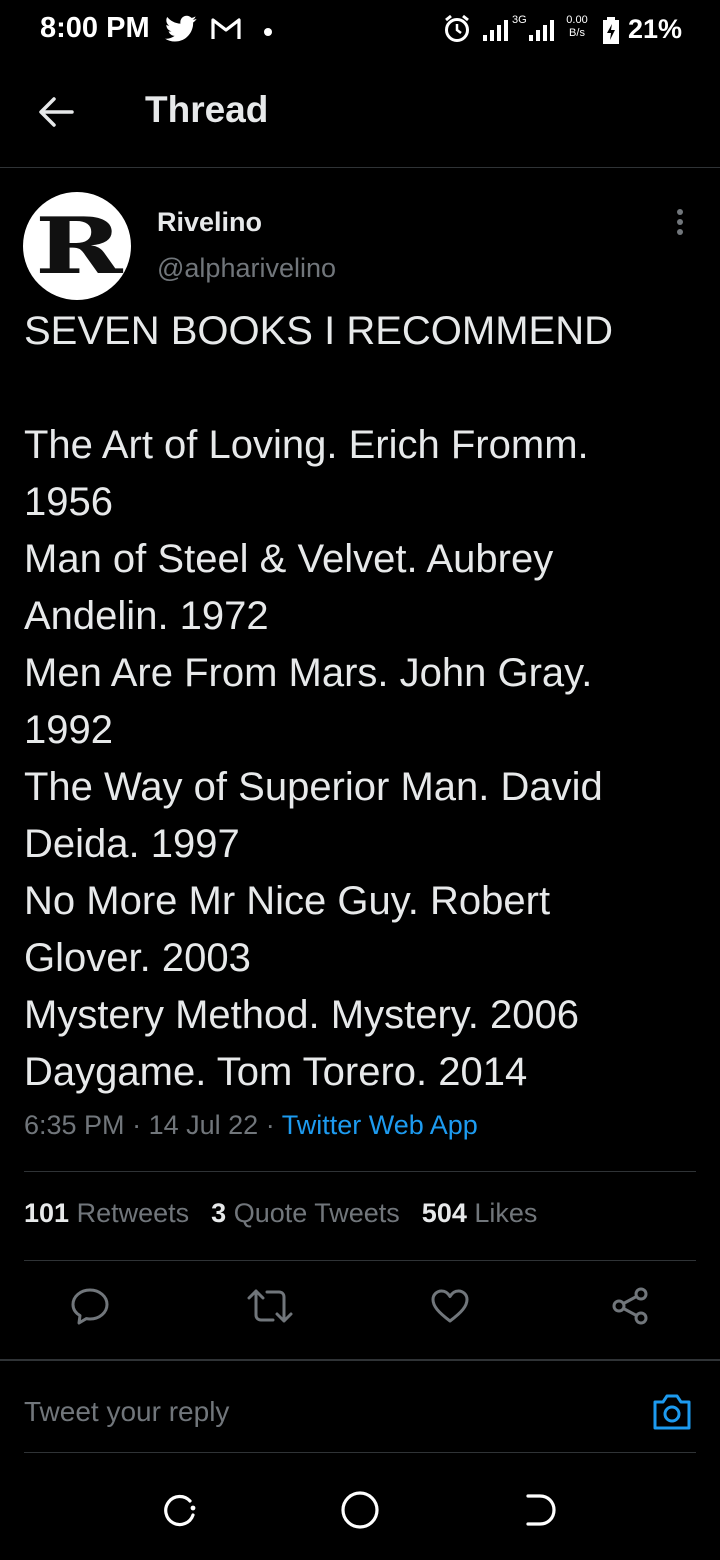  Describe the element at coordinates (364, 388) in the screenshot. I see `tweet-line` at that location.